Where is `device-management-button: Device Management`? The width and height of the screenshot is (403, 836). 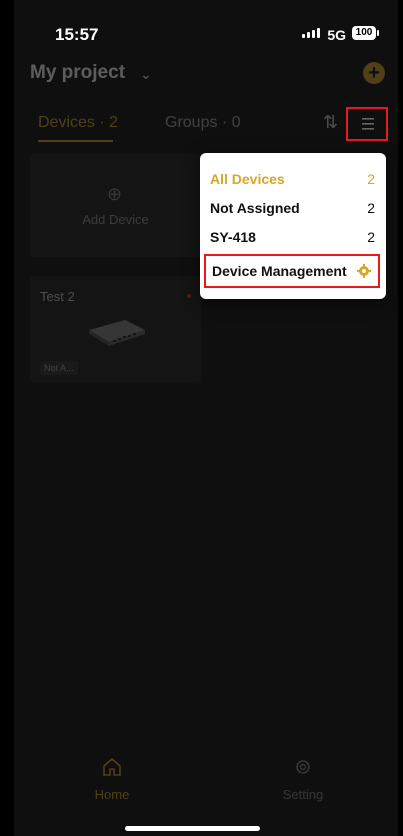
device-management-button: Device Management is located at coordinates (292, 271).